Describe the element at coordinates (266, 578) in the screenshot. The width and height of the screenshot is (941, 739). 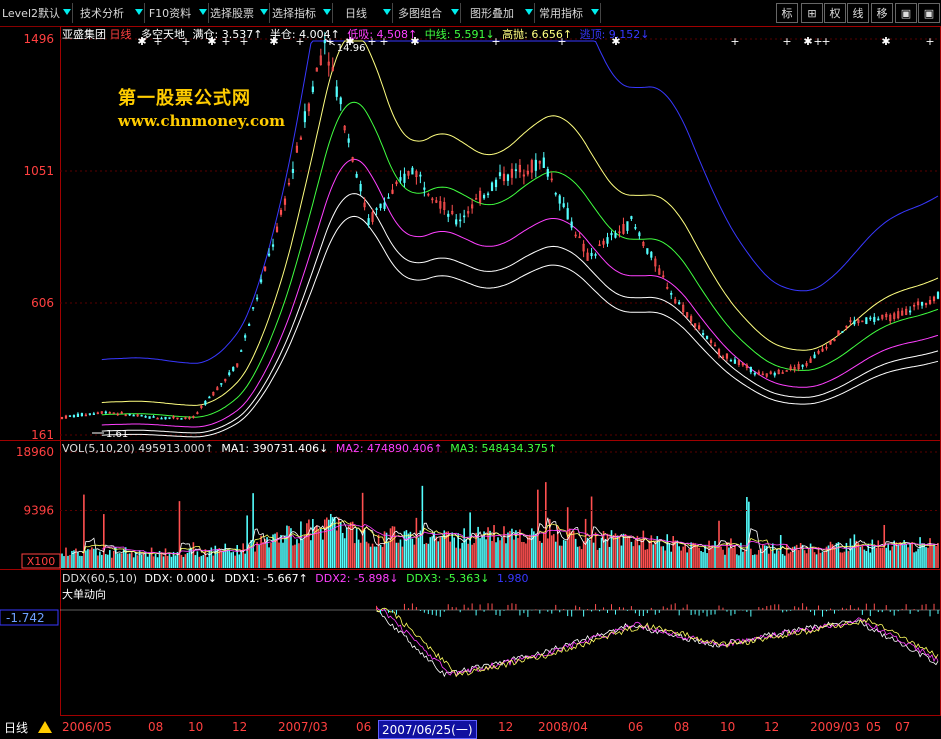
I see `ddx1-value: DDX1: -5.667↑` at that location.